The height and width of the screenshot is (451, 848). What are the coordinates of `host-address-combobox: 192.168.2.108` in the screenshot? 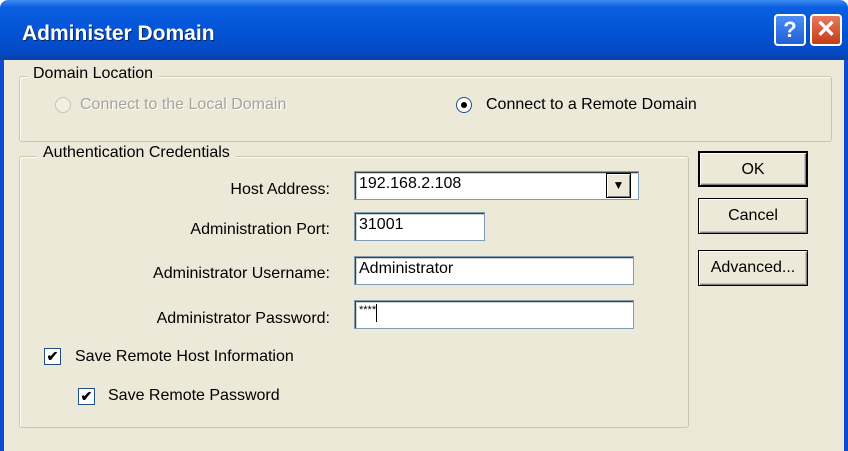 It's located at (496, 185).